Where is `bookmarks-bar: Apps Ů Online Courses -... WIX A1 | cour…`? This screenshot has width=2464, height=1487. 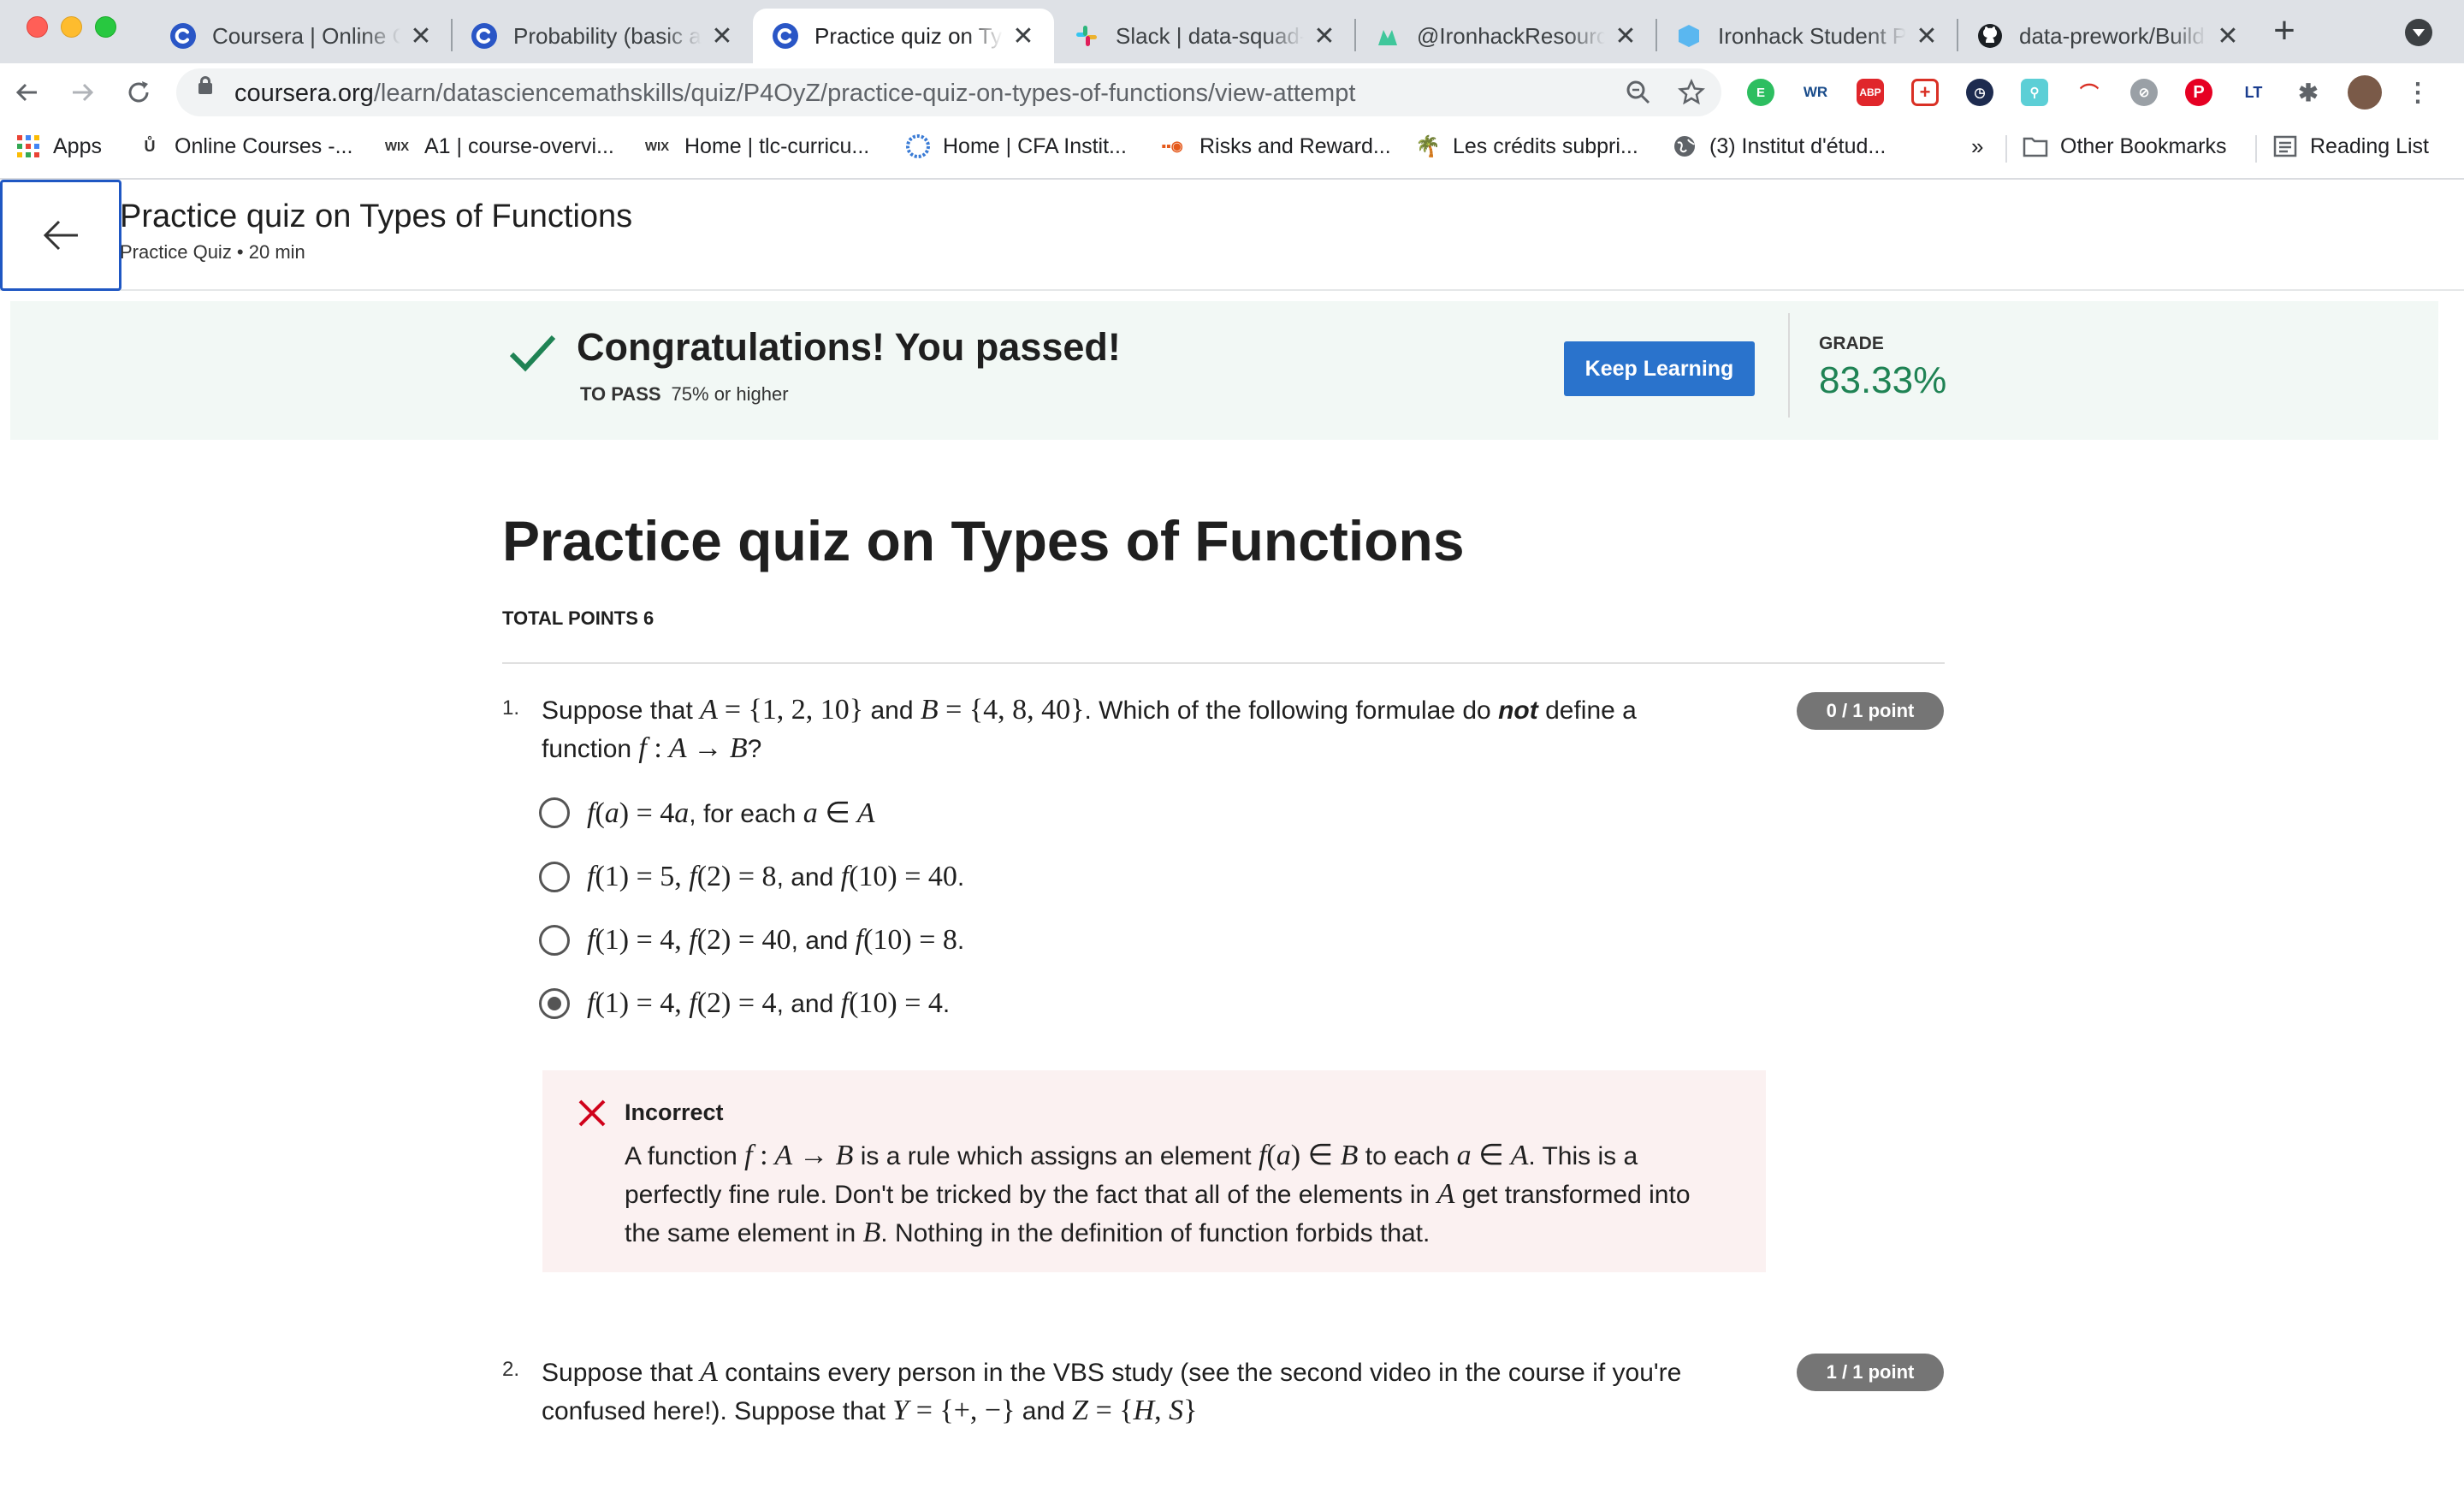
bookmarks-bar: Apps Ů Online Courses -... WIX A1 | cour… is located at coordinates (1232, 150).